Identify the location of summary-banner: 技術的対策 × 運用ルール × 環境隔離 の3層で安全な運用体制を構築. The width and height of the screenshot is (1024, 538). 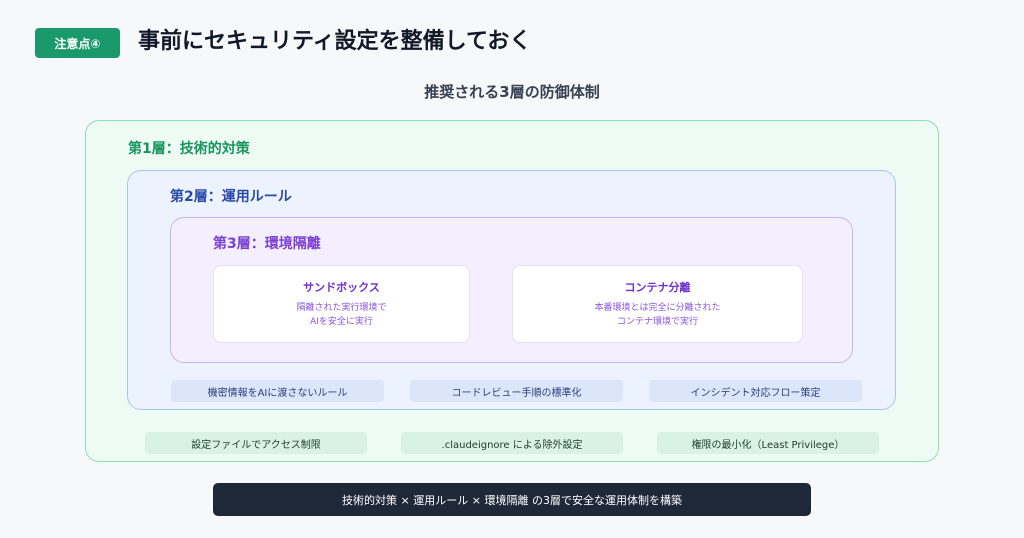
(512, 499).